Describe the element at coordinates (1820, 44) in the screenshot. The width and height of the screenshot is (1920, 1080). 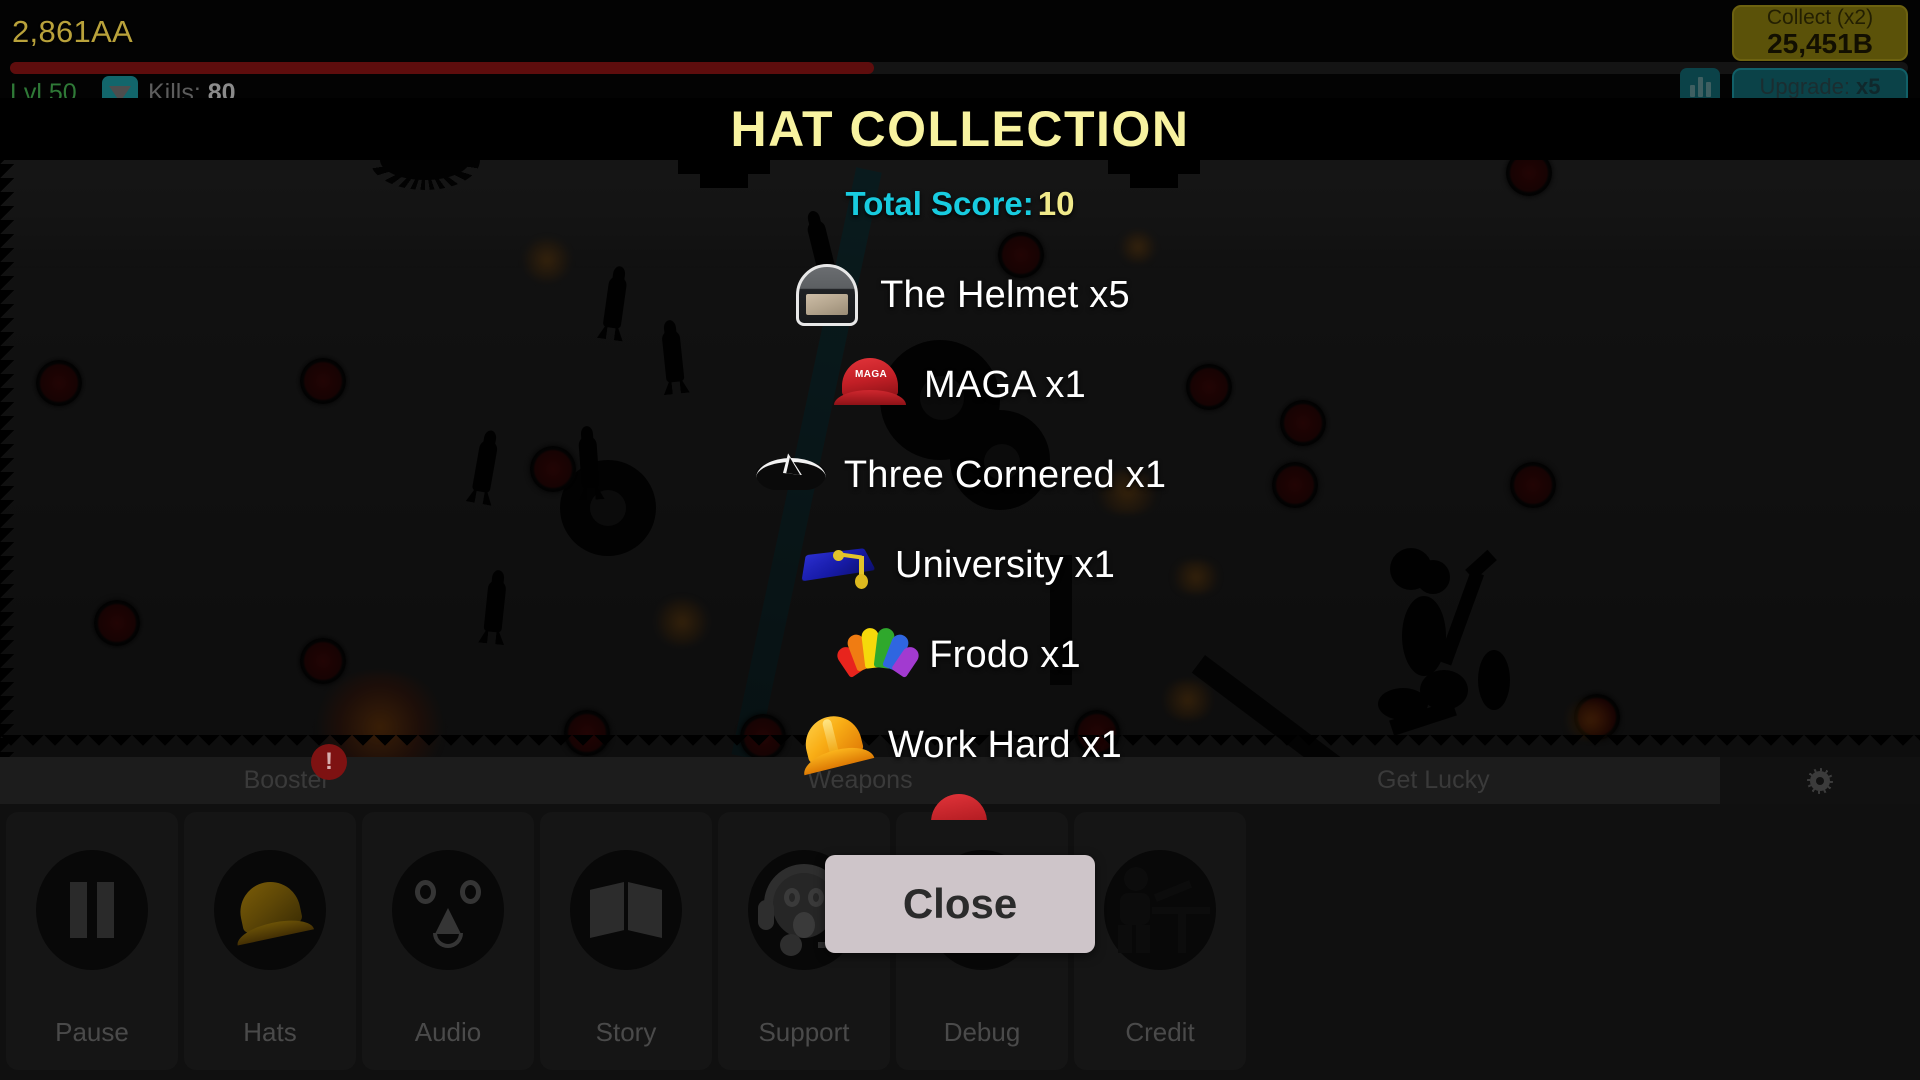
I see `collect-amount: 25,451B` at that location.